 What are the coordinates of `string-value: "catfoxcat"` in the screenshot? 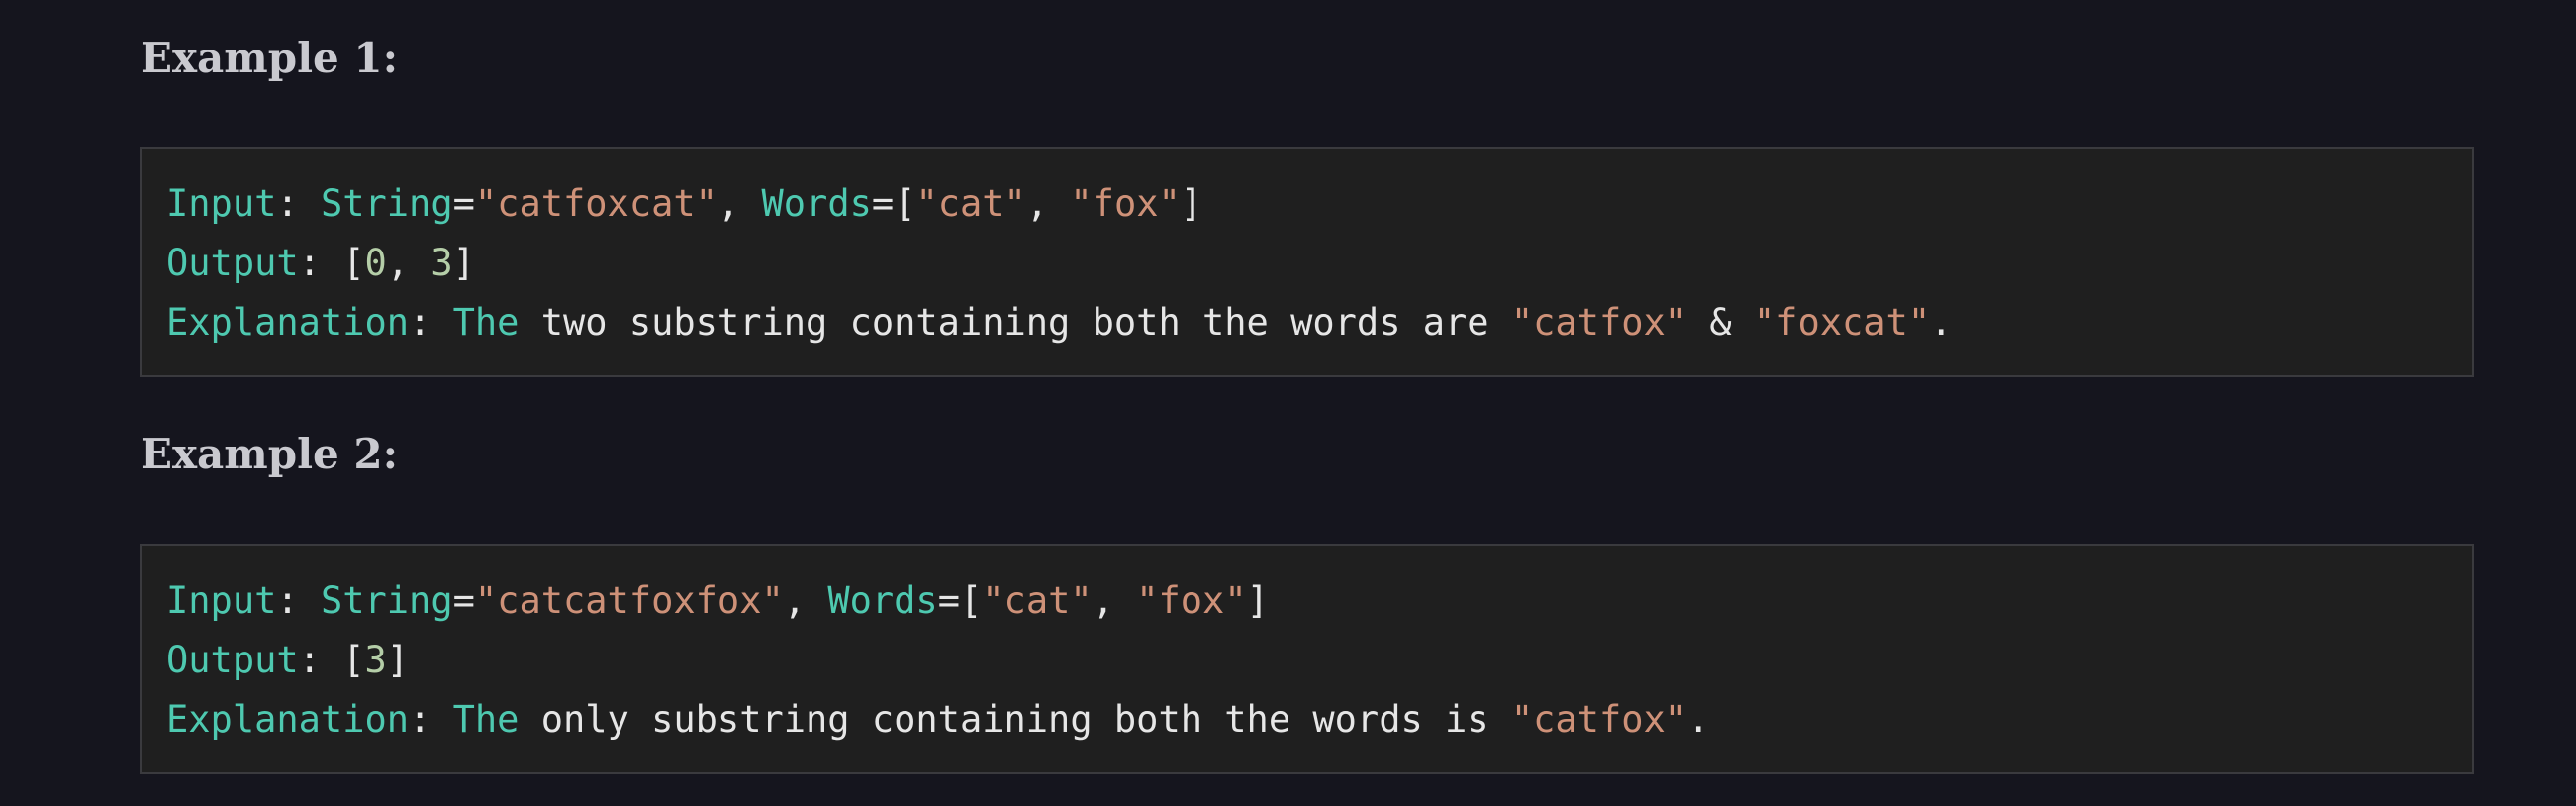 It's located at (595, 204).